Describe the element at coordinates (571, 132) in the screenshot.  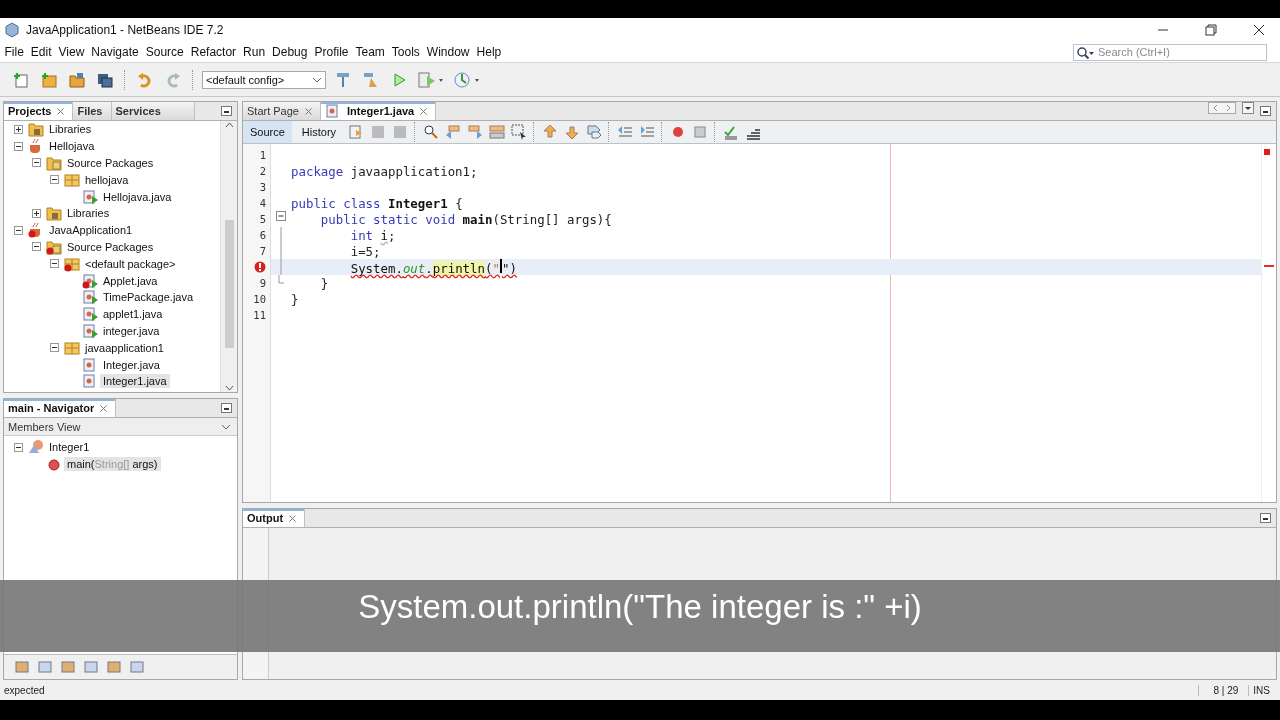
I see `next-bookmark-icon` at that location.